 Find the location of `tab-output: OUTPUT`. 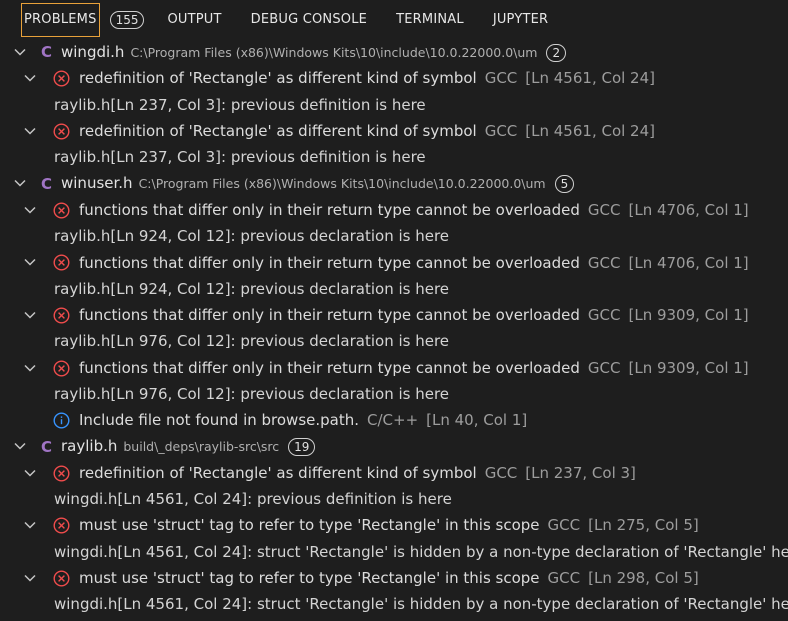

tab-output: OUTPUT is located at coordinates (194, 20).